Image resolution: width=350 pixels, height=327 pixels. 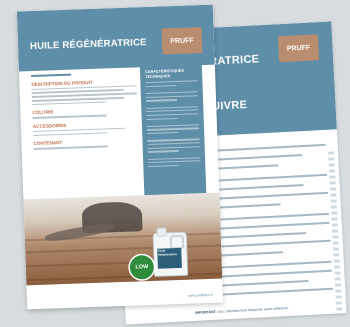 I want to click on website-url: www.pruffdeco.fr, so click(x=200, y=295).